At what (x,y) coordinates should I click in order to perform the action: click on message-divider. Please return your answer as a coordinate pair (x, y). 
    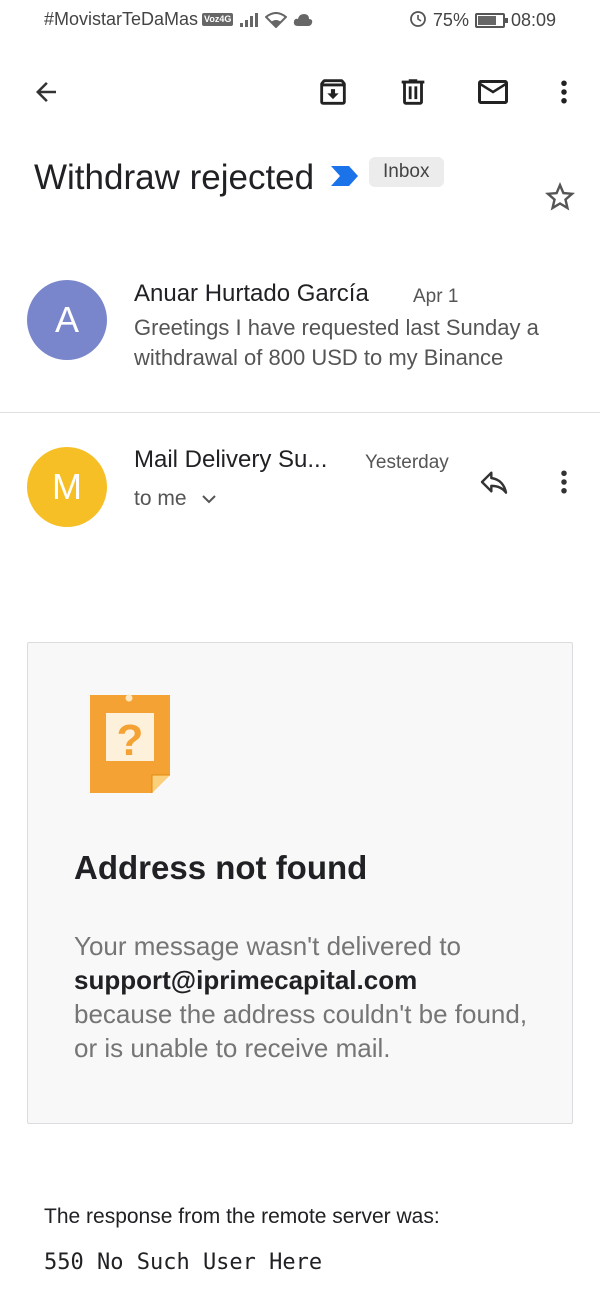
    Looking at the image, I should click on (300, 412).